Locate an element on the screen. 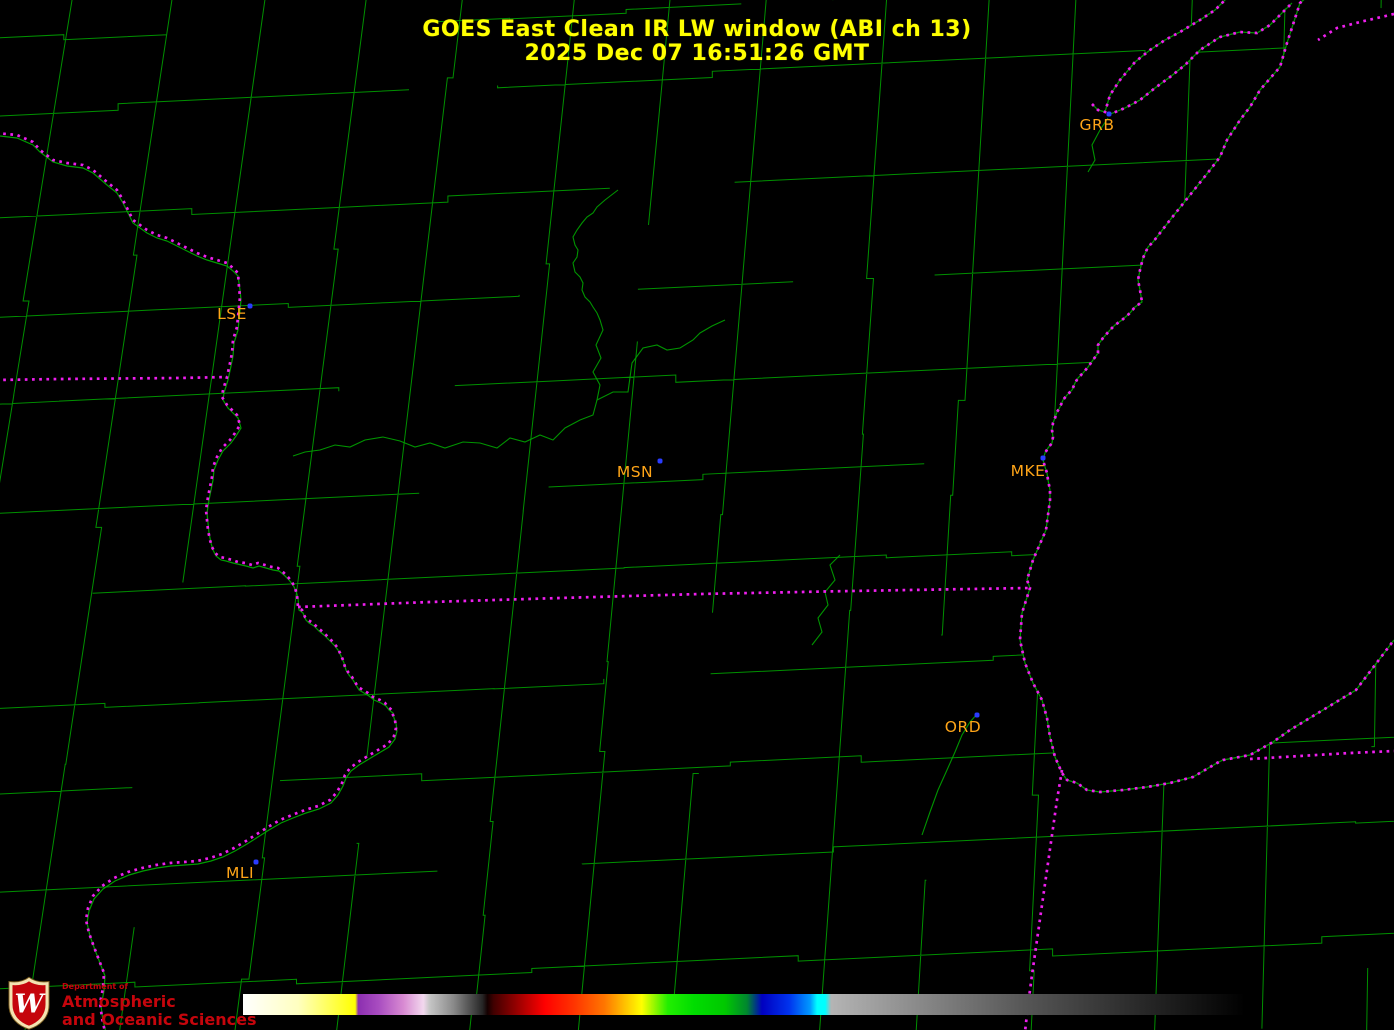 The height and width of the screenshot is (1030, 1394). rock-river is located at coordinates (826, 600).